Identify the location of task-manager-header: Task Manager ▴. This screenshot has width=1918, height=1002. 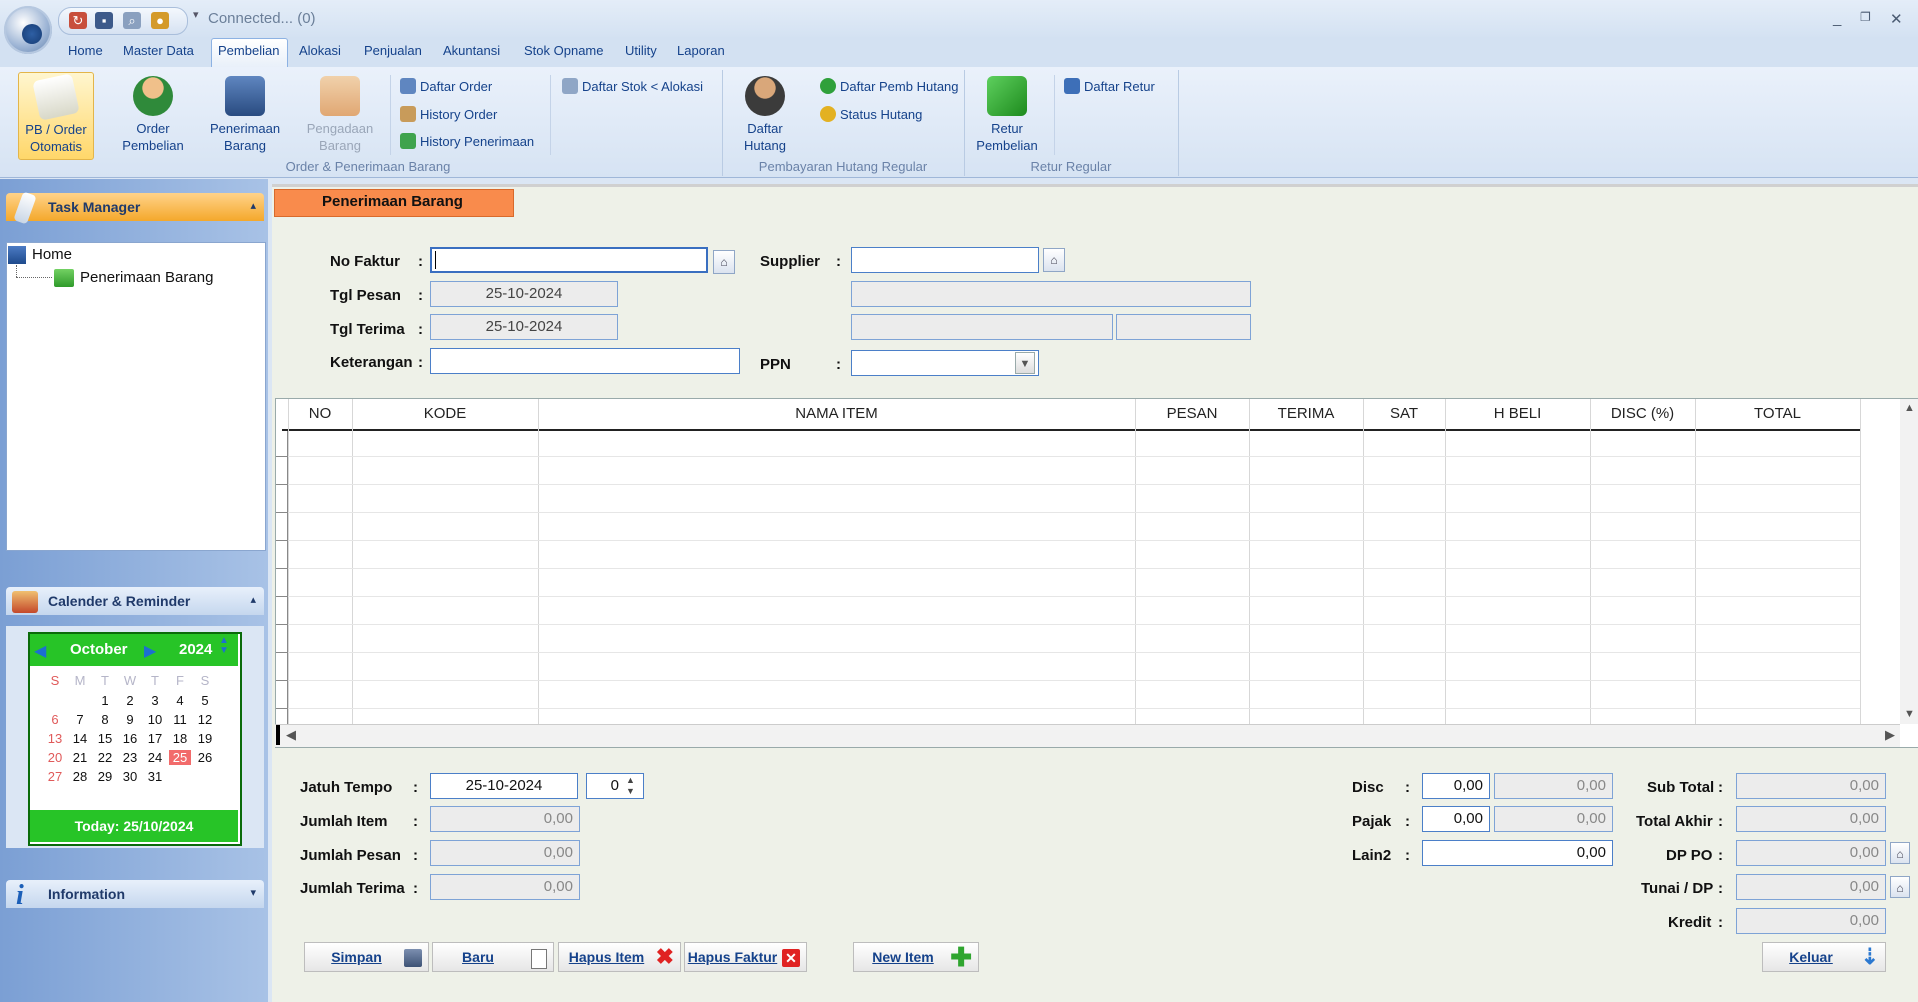
(135, 208).